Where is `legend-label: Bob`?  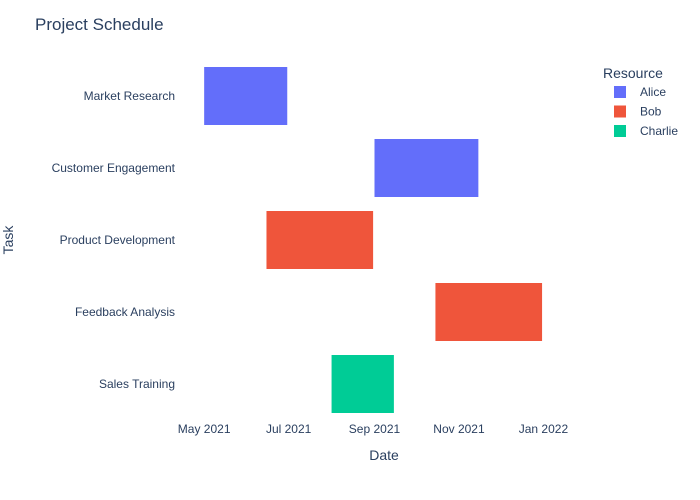 legend-label: Bob is located at coordinates (651, 112).